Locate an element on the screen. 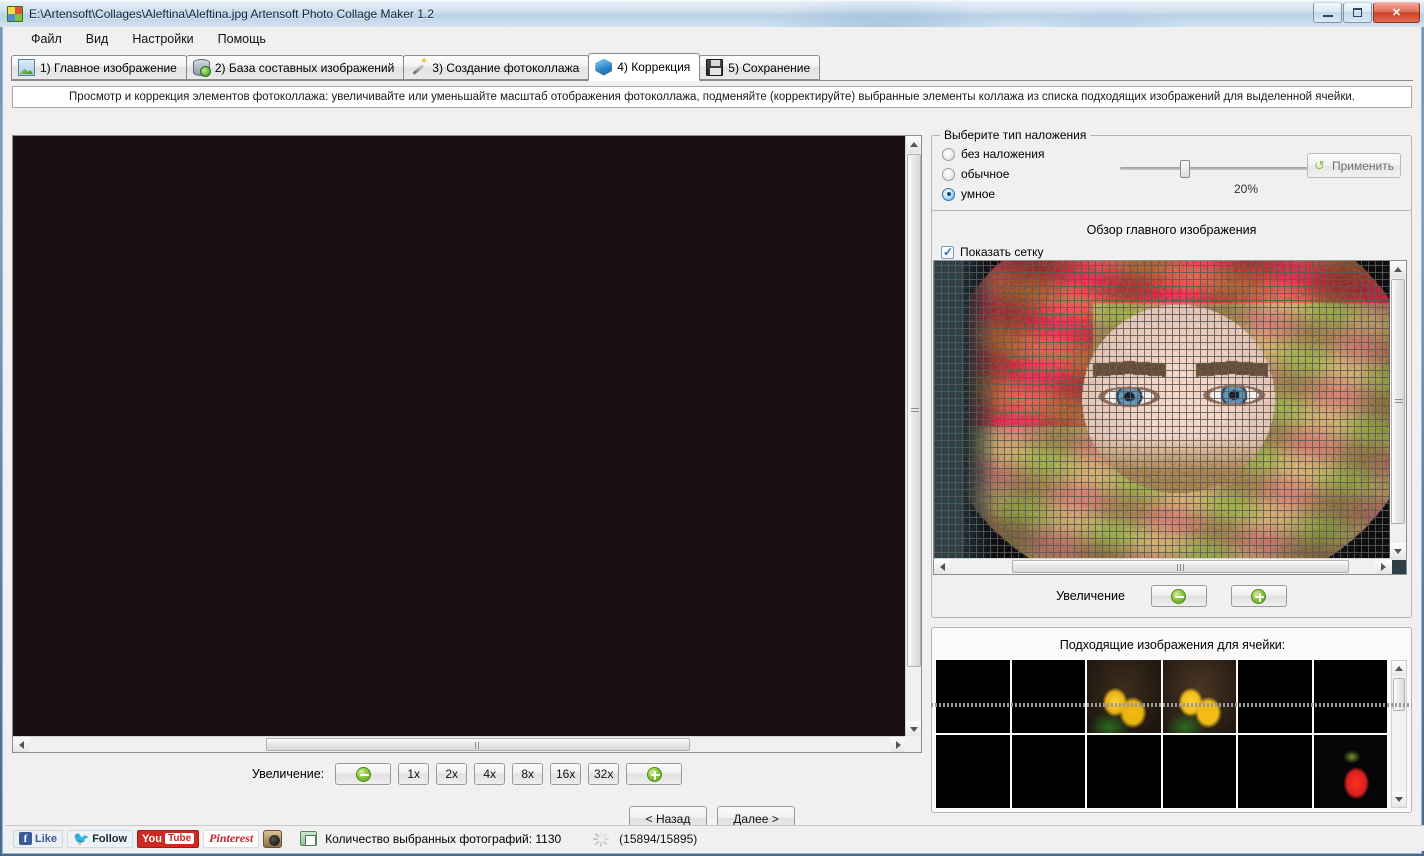  preview-horizontal-scrollbar is located at coordinates (1163, 566).